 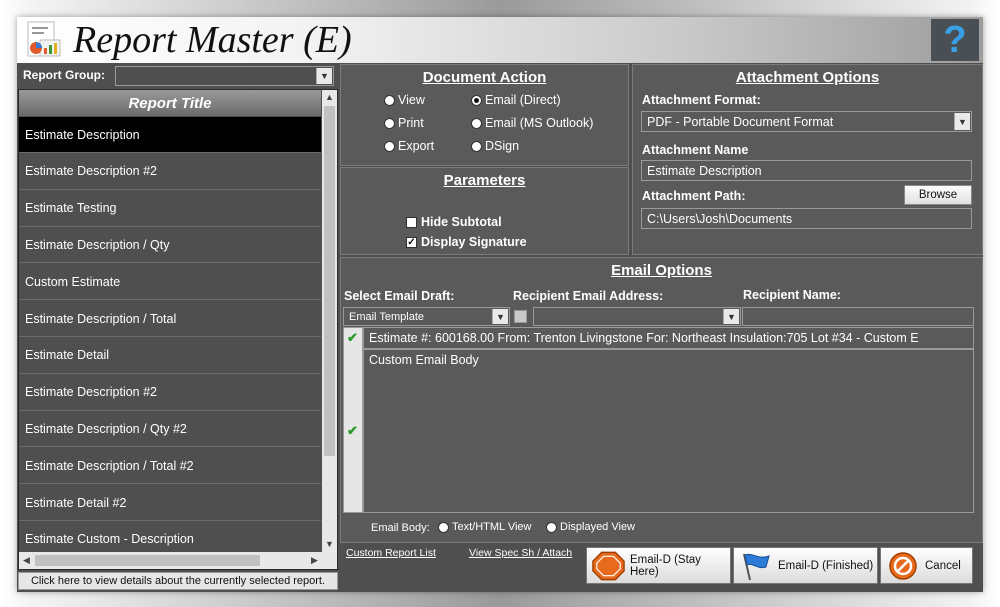 I want to click on horizontal-scrollbar: ◀ ▶, so click(x=178, y=560).